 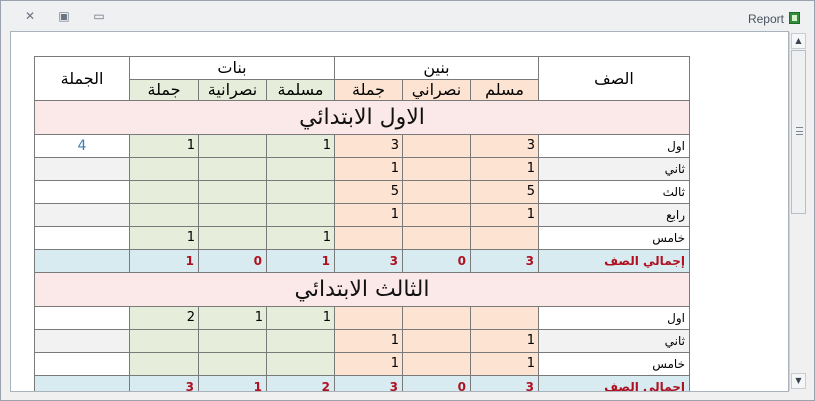 What do you see at coordinates (300, 261) in the screenshot?
I see `totals-girls-muslim: 1` at bounding box center [300, 261].